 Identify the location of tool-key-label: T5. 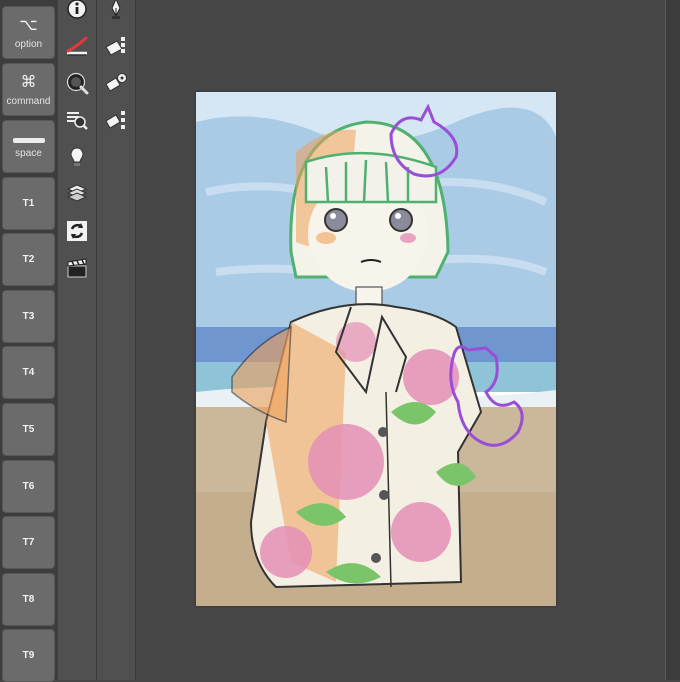
(28, 429).